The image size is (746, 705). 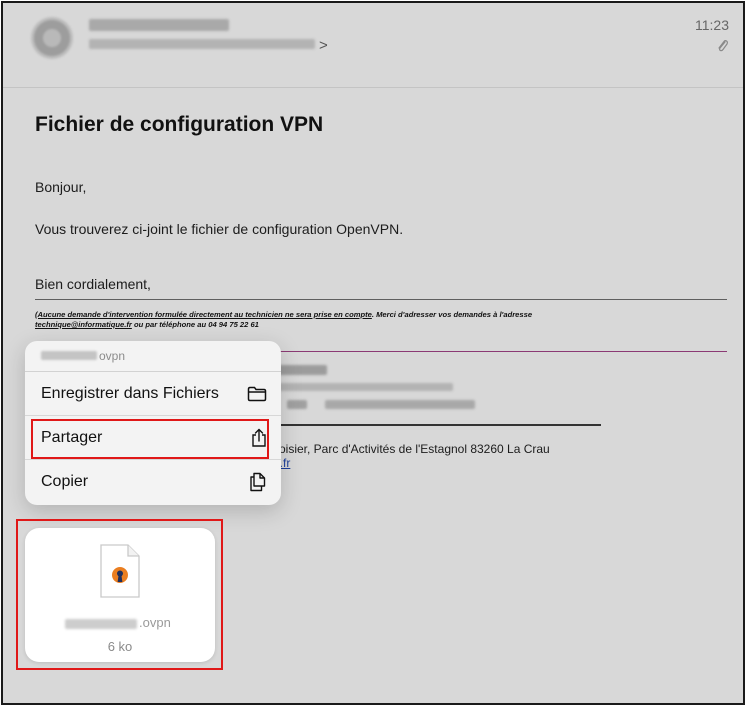 What do you see at coordinates (153, 438) in the screenshot?
I see `menu-item-share: Partager` at bounding box center [153, 438].